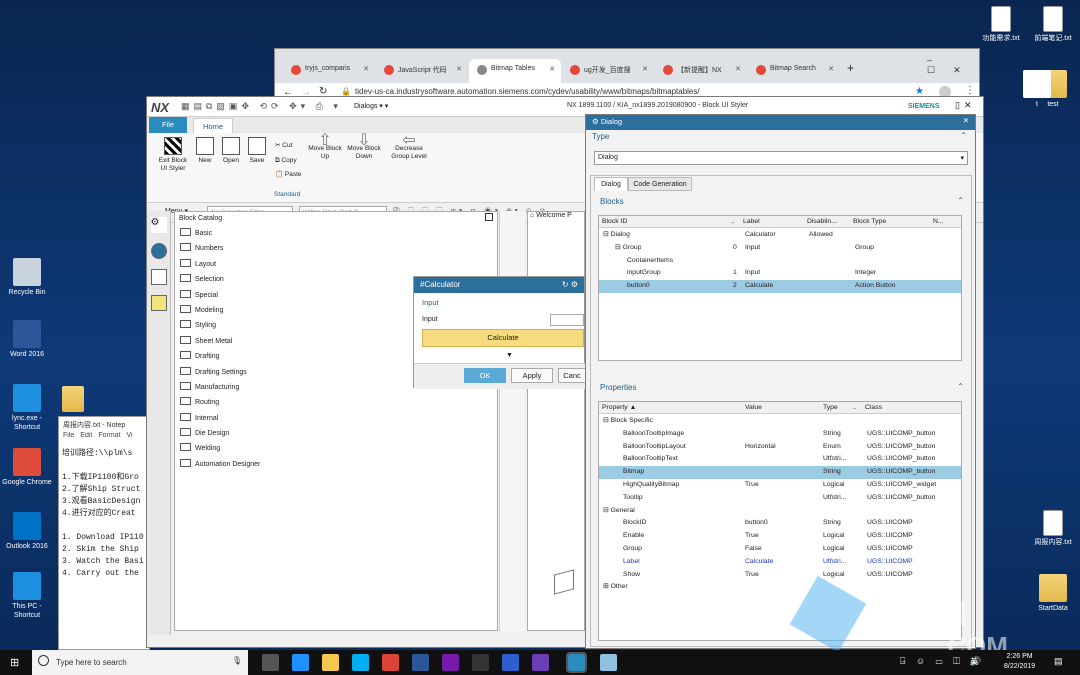 The image size is (1080, 675). Describe the element at coordinates (830, 408) in the screenshot. I see `column-header: Type` at that location.